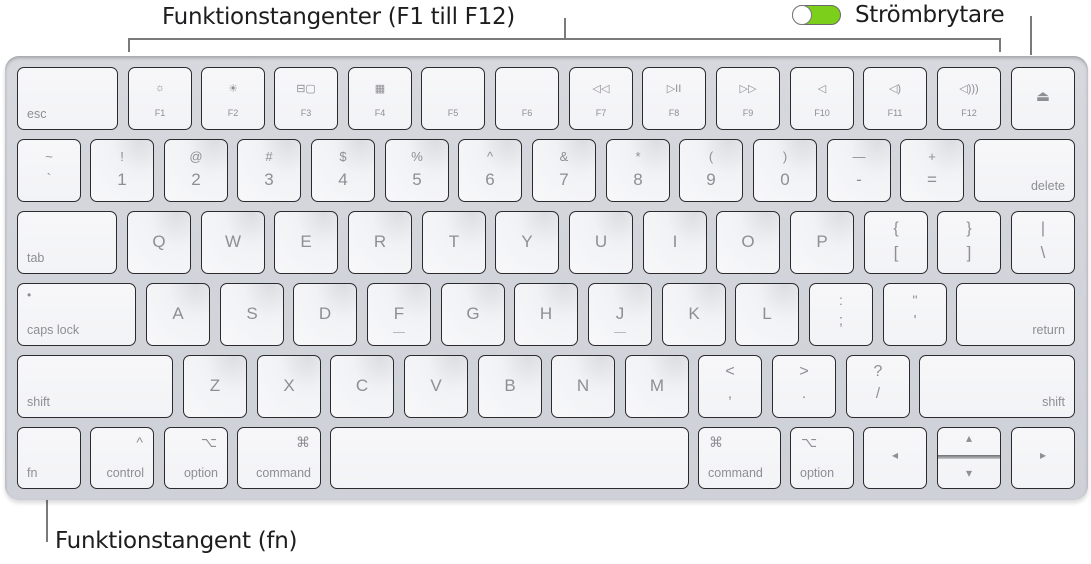  What do you see at coordinates (1015, 314) in the screenshot?
I see `key-return: return` at bounding box center [1015, 314].